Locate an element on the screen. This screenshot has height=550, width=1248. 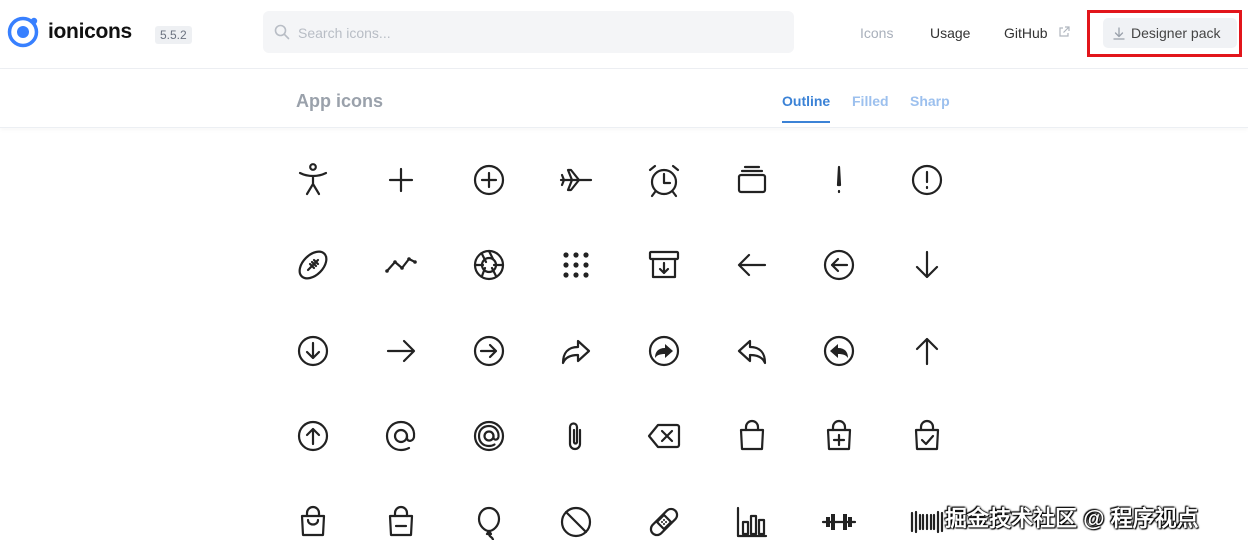
download-icon is located at coordinates (1119, 33).